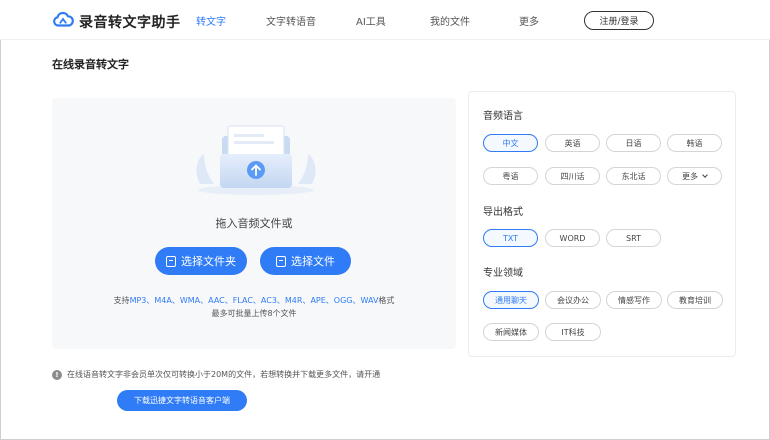 This screenshot has width=770, height=440. What do you see at coordinates (572, 176) in the screenshot?
I see `lang-sichuan-chip: 四川话` at bounding box center [572, 176].